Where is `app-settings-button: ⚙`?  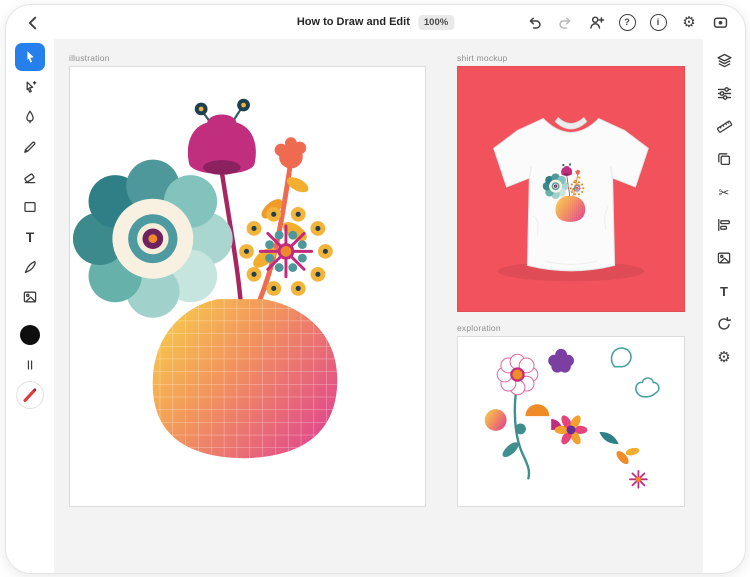
app-settings-button: ⚙ is located at coordinates (724, 357).